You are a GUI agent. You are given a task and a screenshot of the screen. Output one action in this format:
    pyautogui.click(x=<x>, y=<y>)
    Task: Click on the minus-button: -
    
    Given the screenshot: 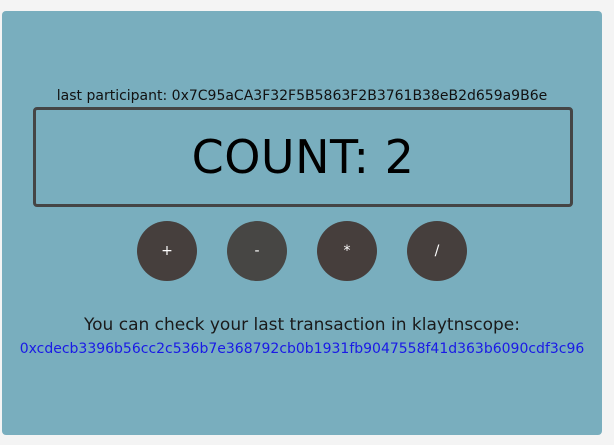 What is the action you would take?
    pyautogui.click(x=257, y=251)
    